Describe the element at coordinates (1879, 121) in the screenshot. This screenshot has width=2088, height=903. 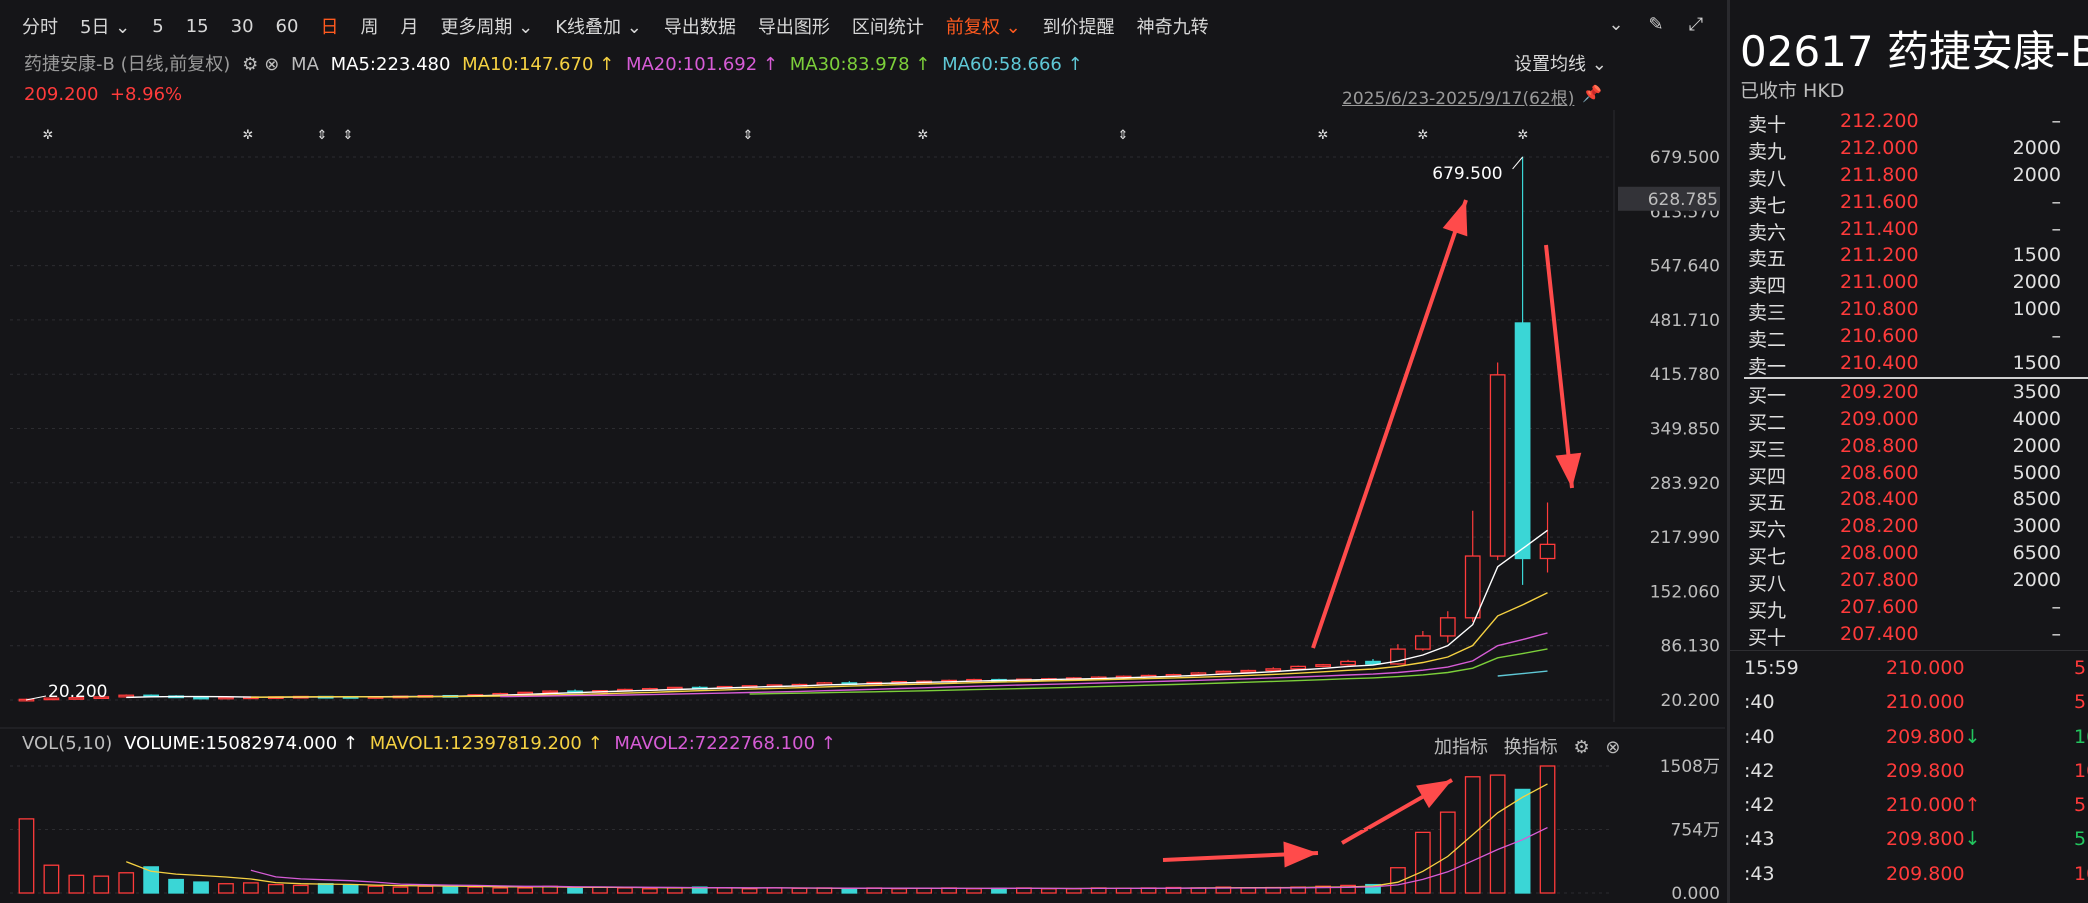
I see `ask-price: 212.200` at that location.